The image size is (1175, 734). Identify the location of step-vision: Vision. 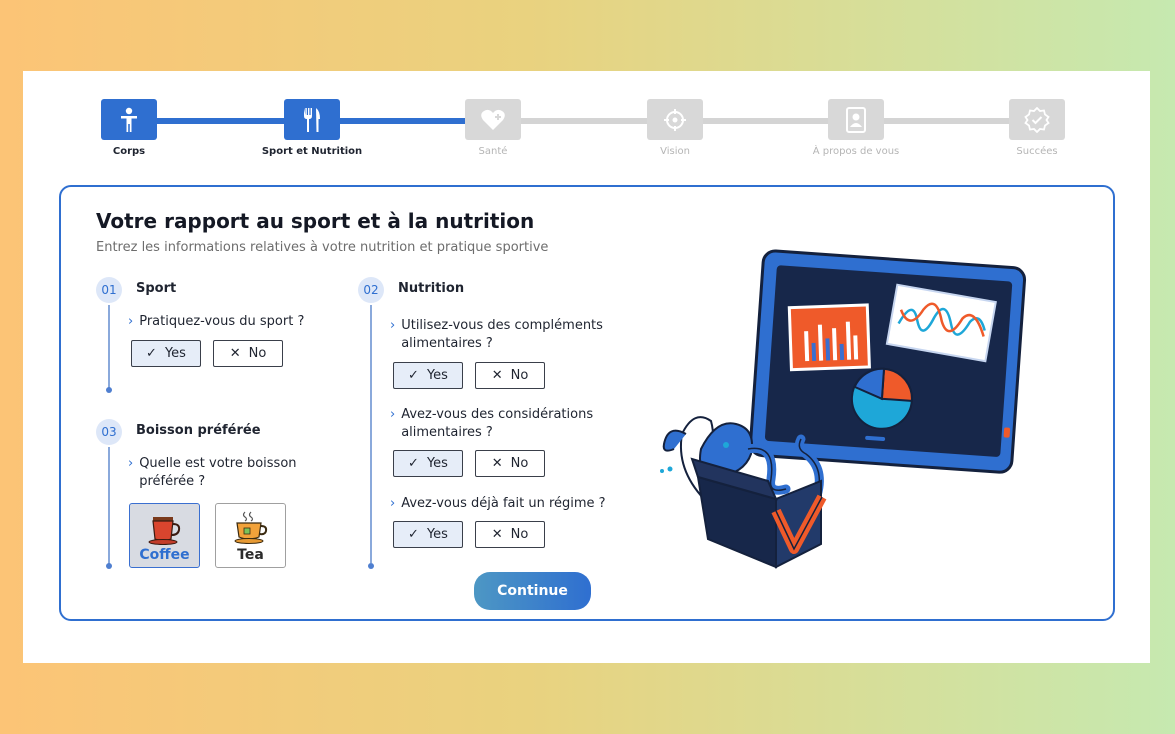
(675, 128).